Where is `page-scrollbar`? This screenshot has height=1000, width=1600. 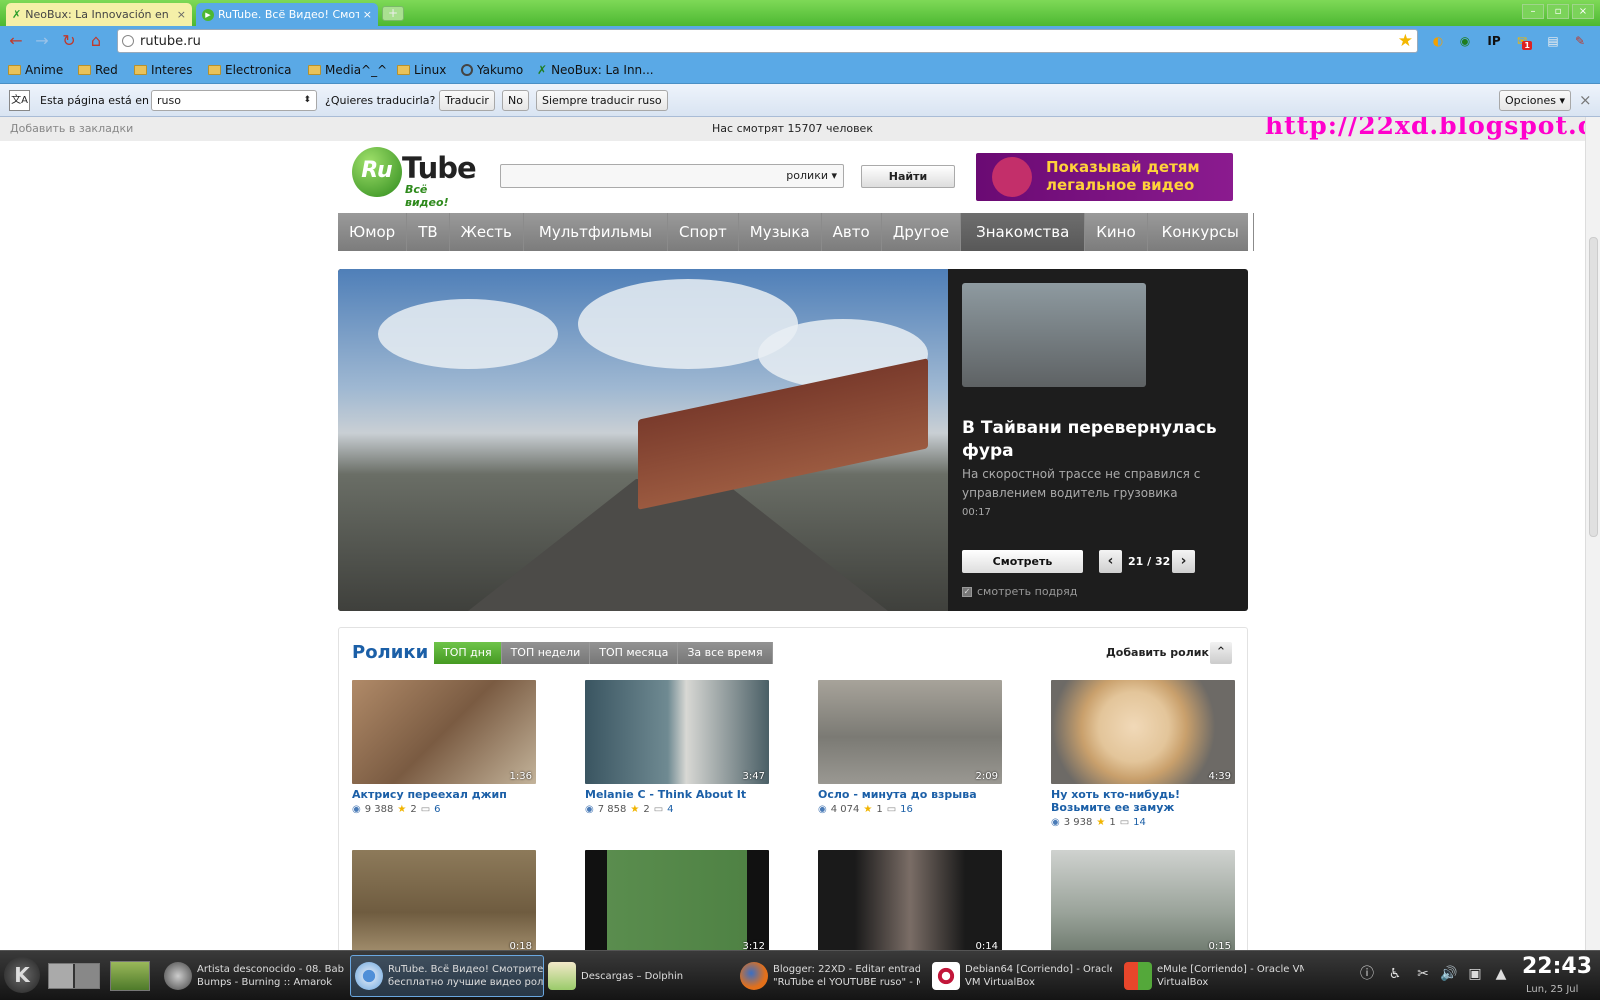
page-scrollbar is located at coordinates (1592, 533).